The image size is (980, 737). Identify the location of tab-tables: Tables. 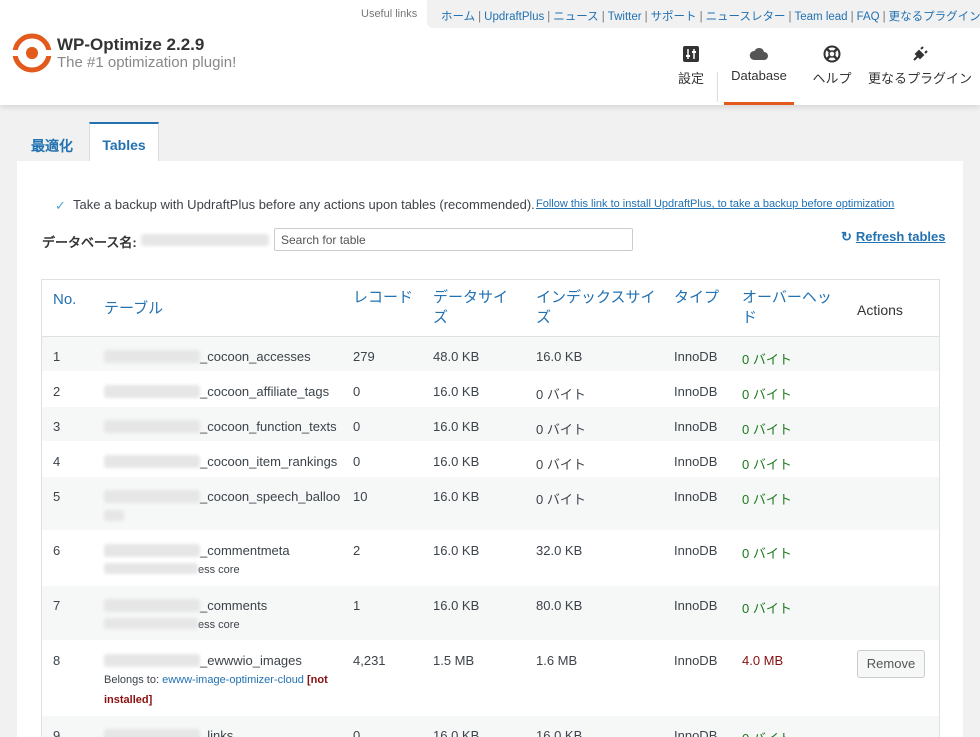
(124, 142).